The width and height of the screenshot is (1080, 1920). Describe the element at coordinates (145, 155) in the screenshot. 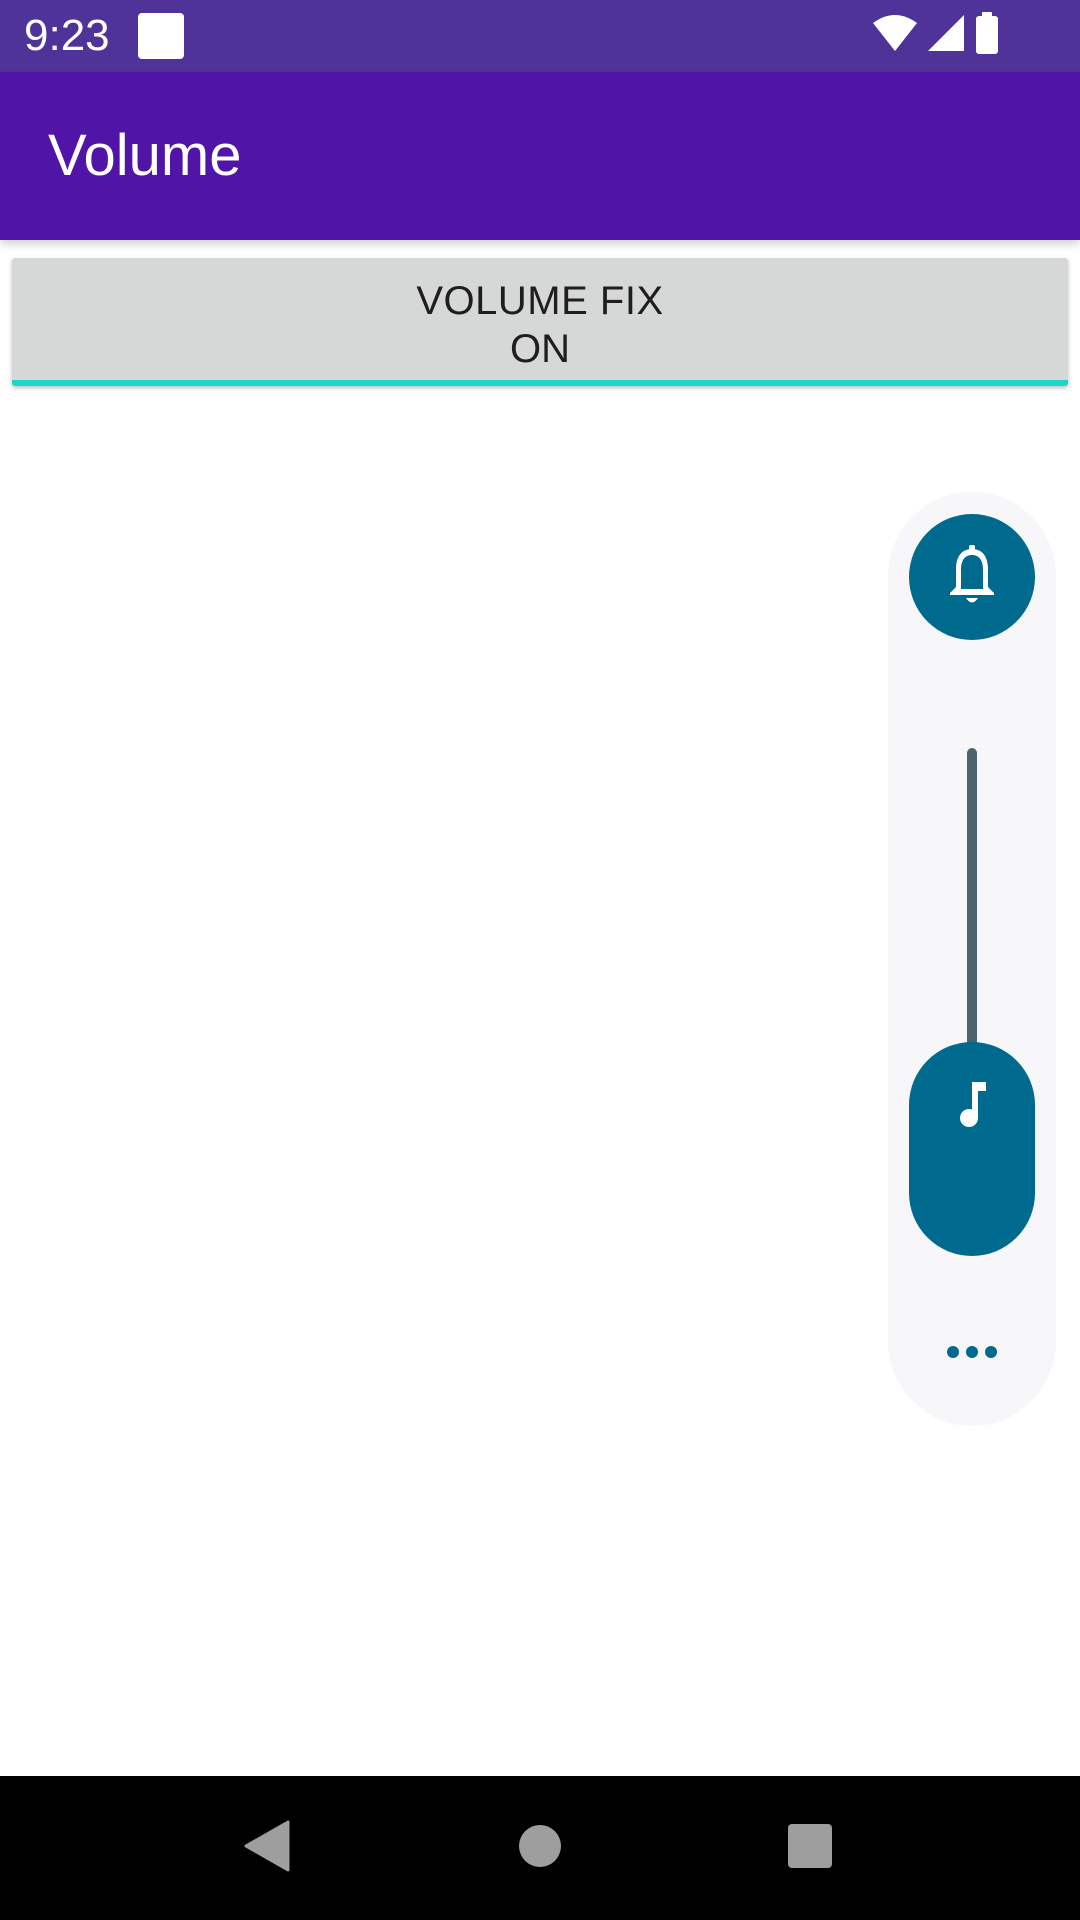

I see `app-title: Volume` at that location.